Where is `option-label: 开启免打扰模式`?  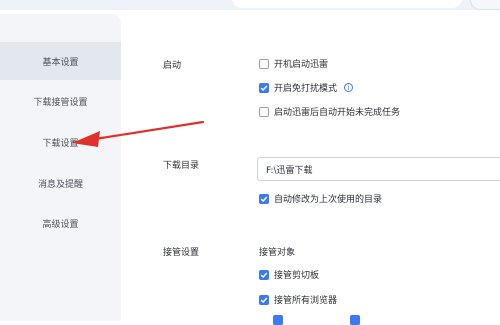 option-label: 开启免打扰模式 is located at coordinates (306, 89).